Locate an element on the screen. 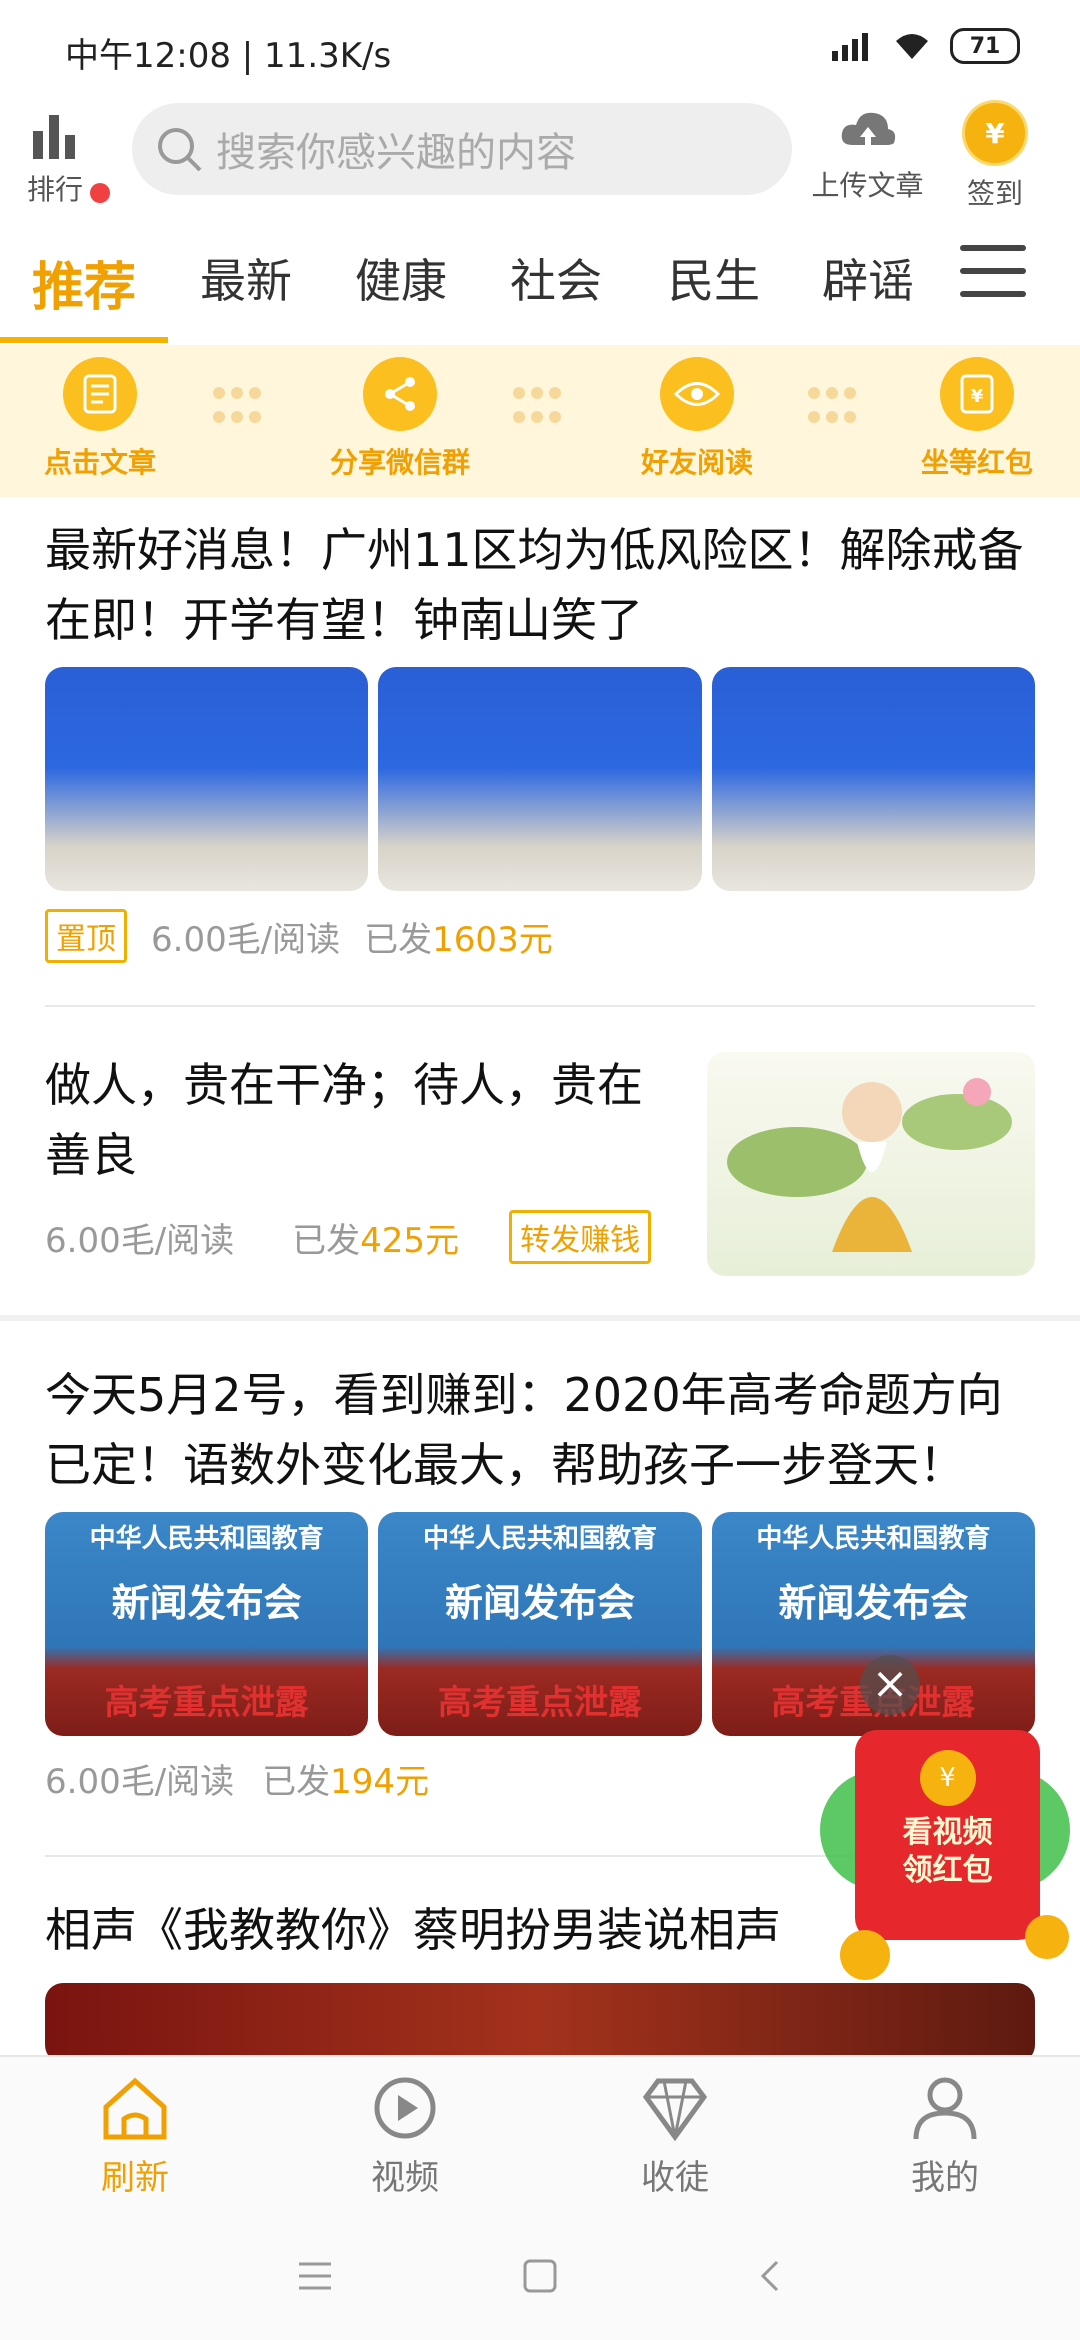 The width and height of the screenshot is (1080, 2340). step-label: 点击文章 is located at coordinates (99, 462).